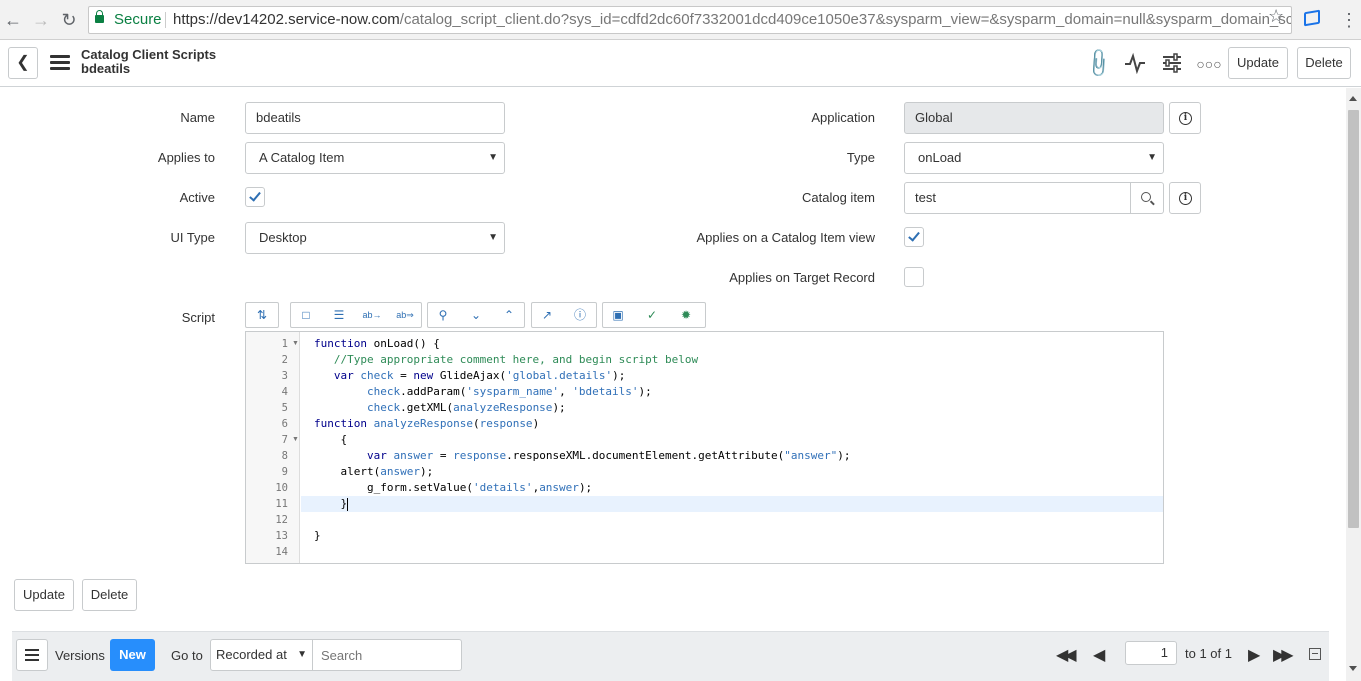  I want to click on previous-page-icon: ◀, so click(1099, 656).